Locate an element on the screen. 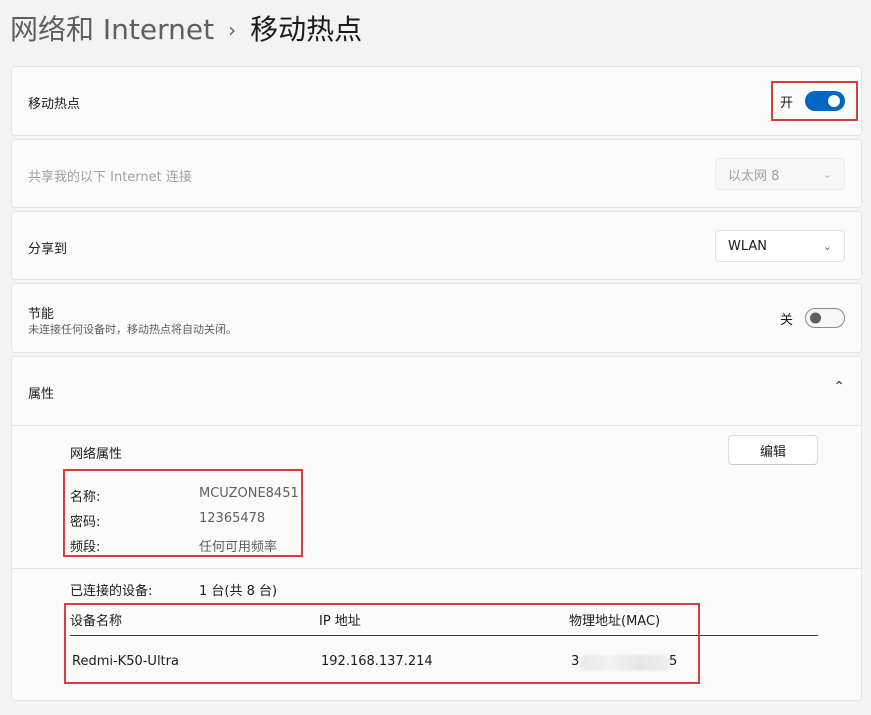 The height and width of the screenshot is (715, 871). share-connection-label: 共享我的以下 Internet 连接 is located at coordinates (110, 177).